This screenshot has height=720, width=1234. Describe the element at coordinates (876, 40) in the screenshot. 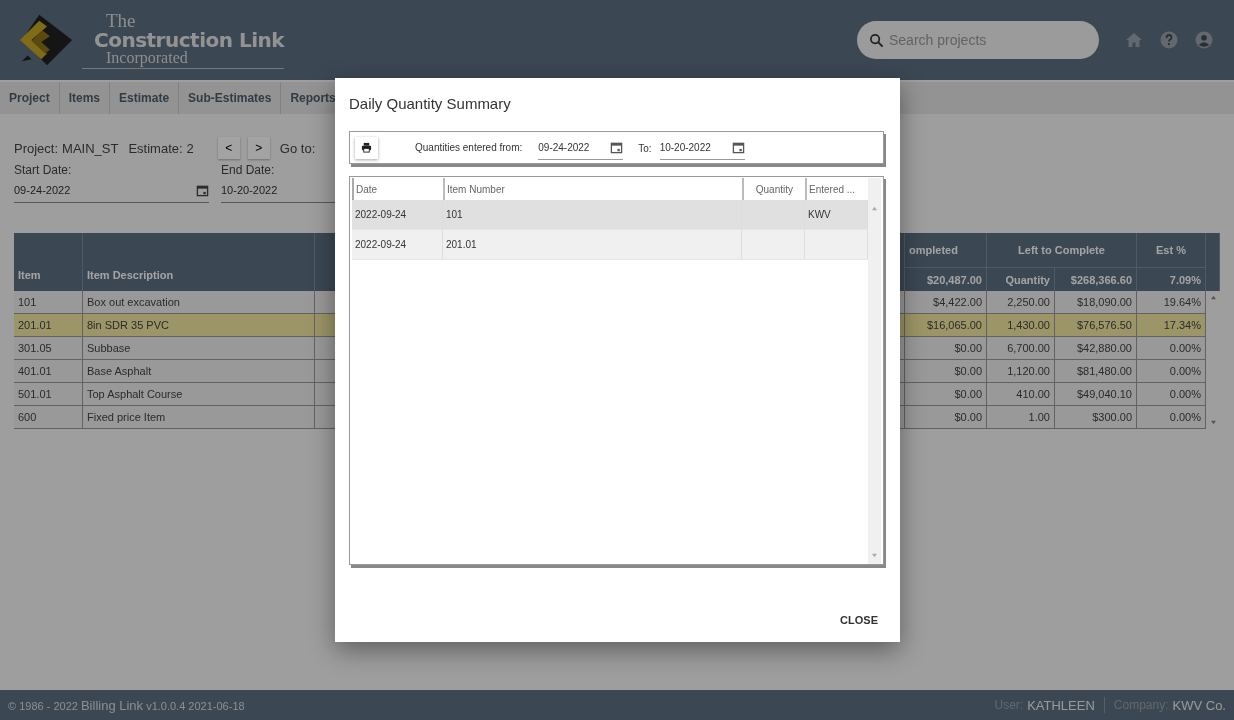

I see `search-icon` at that location.